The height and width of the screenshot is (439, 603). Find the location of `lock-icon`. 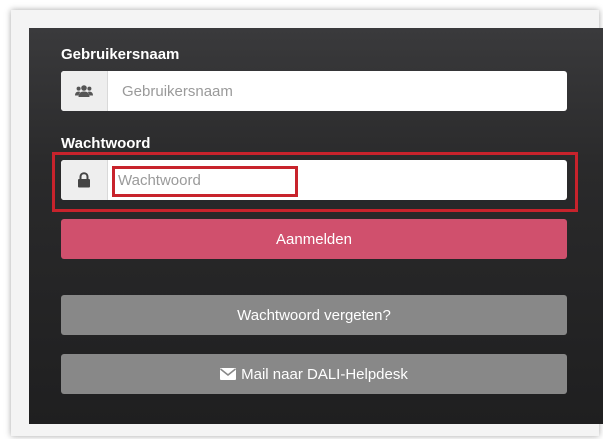

lock-icon is located at coordinates (84, 180).